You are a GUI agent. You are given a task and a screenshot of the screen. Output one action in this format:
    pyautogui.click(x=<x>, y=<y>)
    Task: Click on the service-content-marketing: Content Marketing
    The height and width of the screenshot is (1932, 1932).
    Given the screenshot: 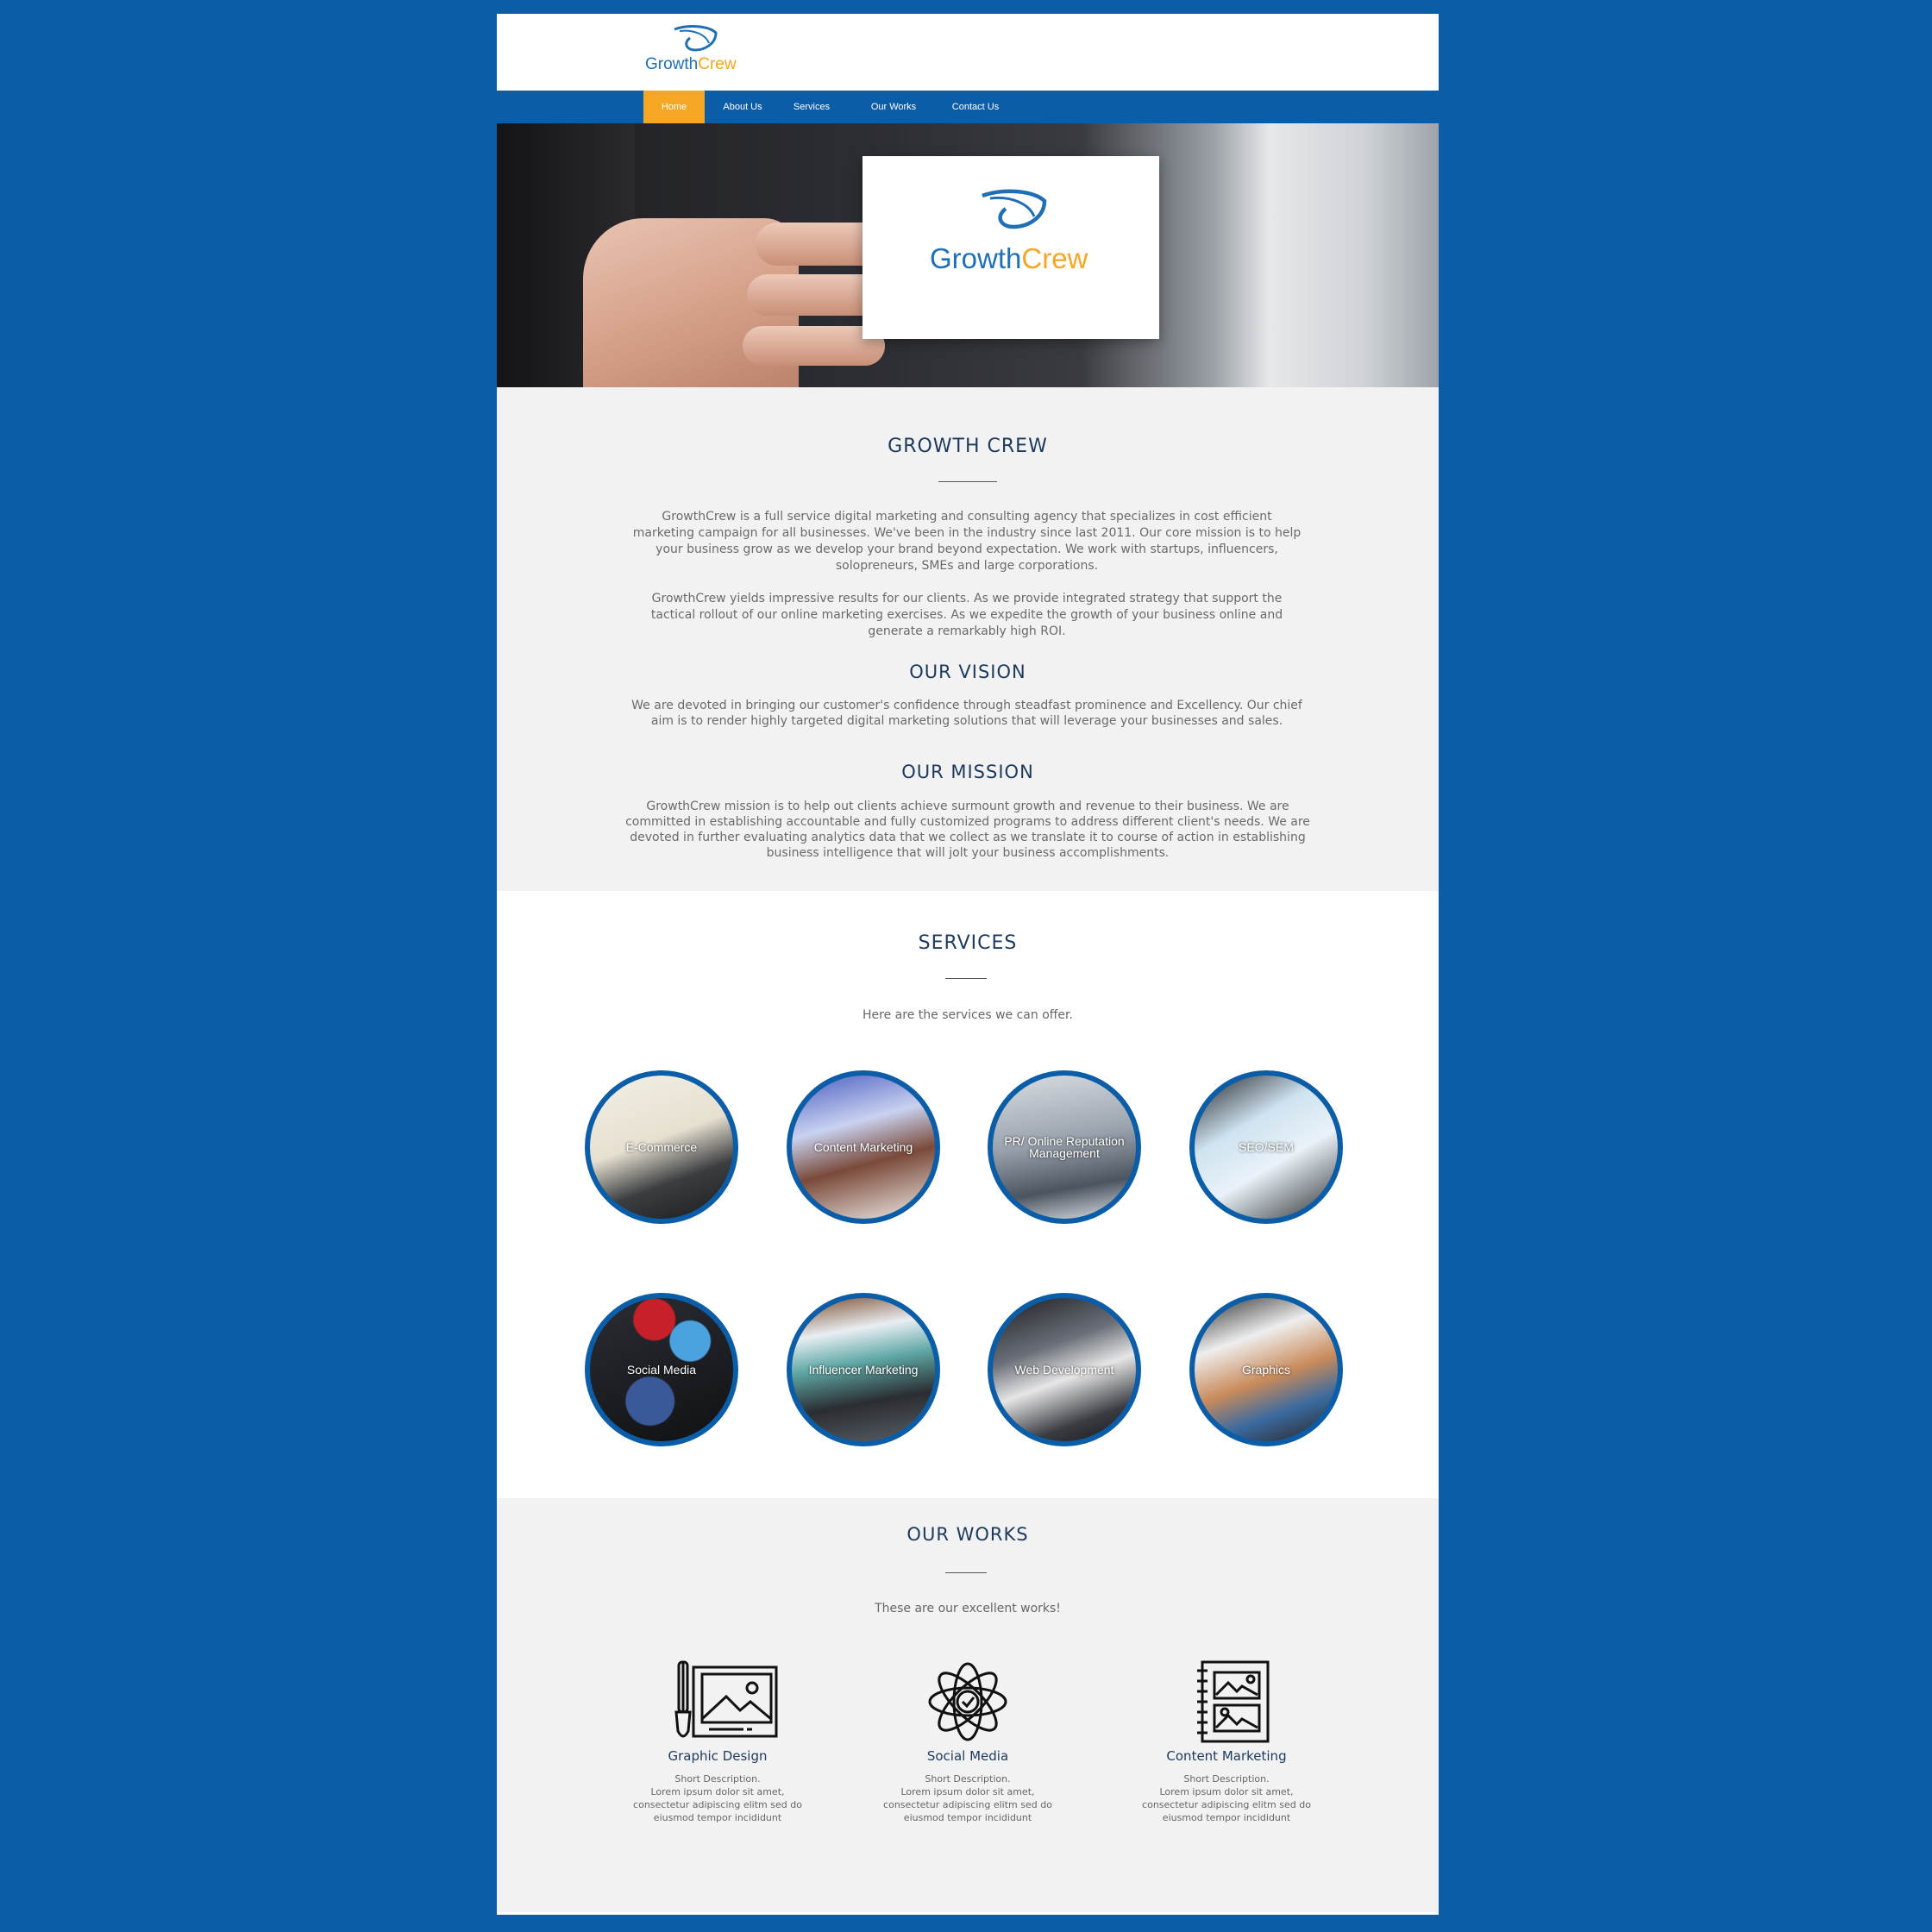 What is the action you would take?
    pyautogui.click(x=864, y=1147)
    